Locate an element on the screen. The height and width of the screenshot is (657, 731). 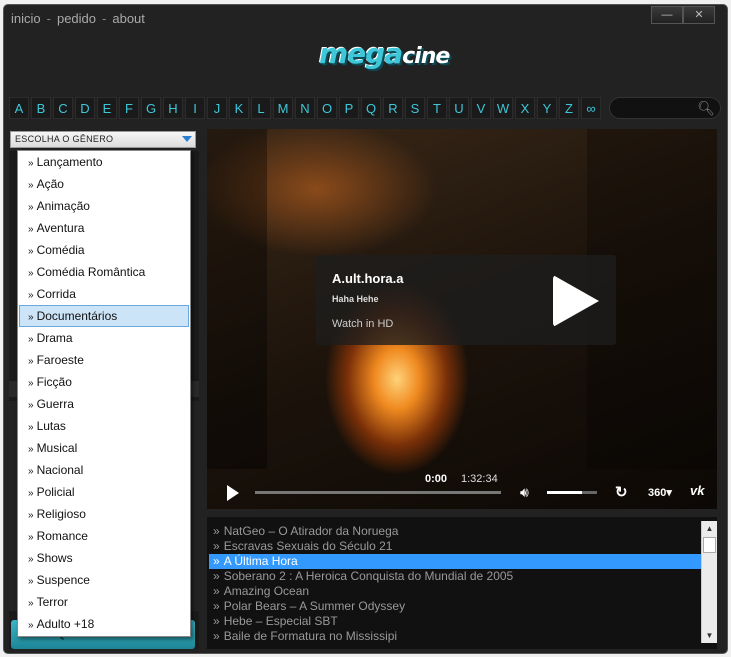
alphabet-letter-s: S is located at coordinates (415, 108).